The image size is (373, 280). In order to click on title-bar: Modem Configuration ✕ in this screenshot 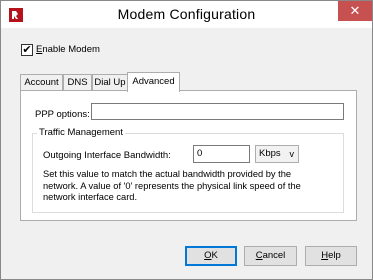, I will do `click(186, 14)`.